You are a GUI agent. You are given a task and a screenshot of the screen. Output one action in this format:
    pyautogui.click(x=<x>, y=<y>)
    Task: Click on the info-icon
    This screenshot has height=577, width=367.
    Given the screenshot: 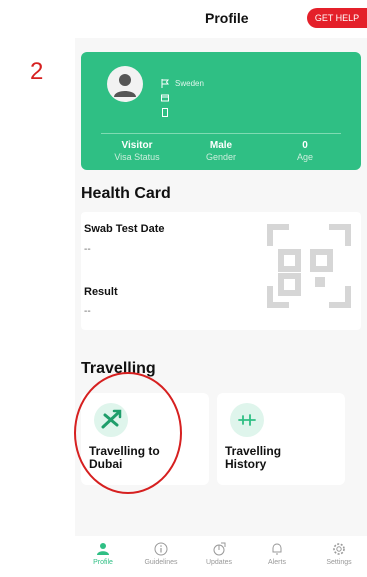 What is the action you would take?
    pyautogui.click(x=161, y=549)
    